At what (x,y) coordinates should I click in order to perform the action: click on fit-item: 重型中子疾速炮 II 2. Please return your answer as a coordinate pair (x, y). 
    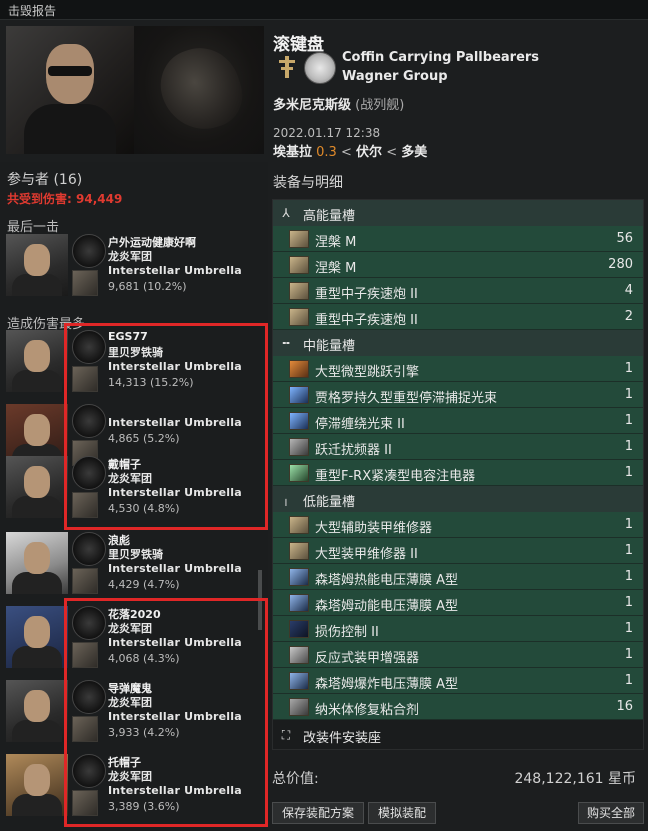
    Looking at the image, I should click on (458, 317).